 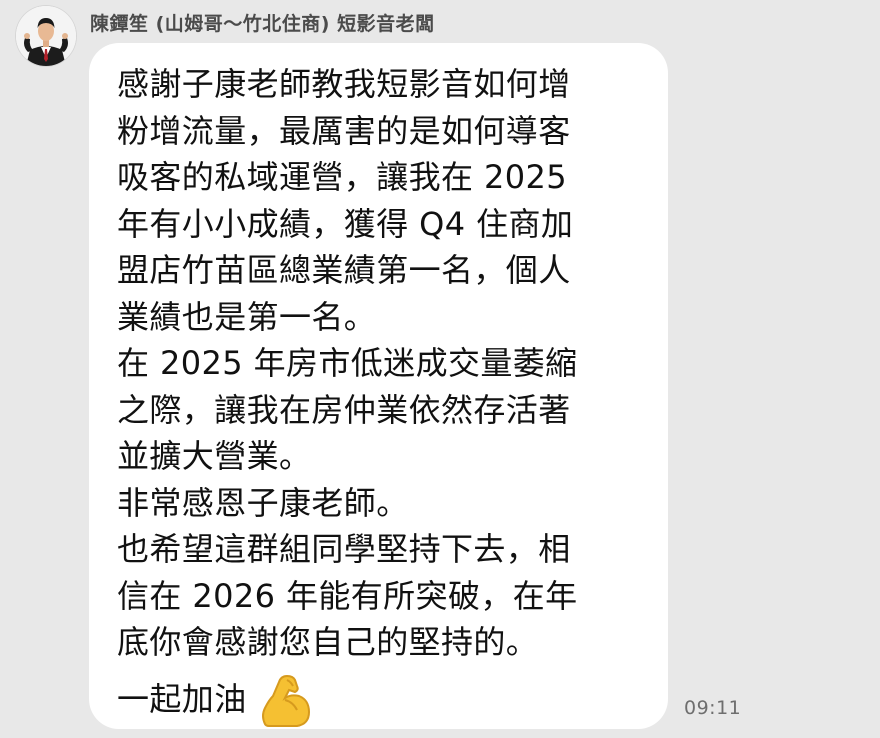 I want to click on flexed-biceps-icon, so click(x=285, y=700).